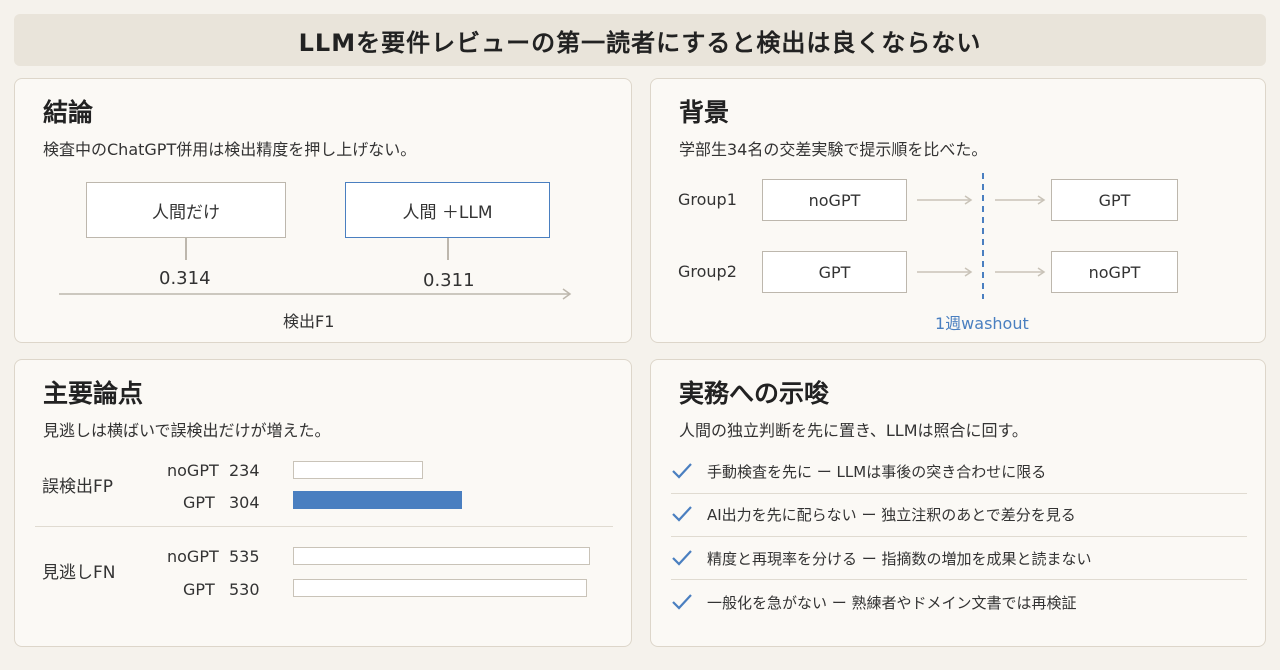 Image resolution: width=1280 pixels, height=670 pixels. Describe the element at coordinates (68, 112) in the screenshot. I see `conclusion-title: 結論` at that location.